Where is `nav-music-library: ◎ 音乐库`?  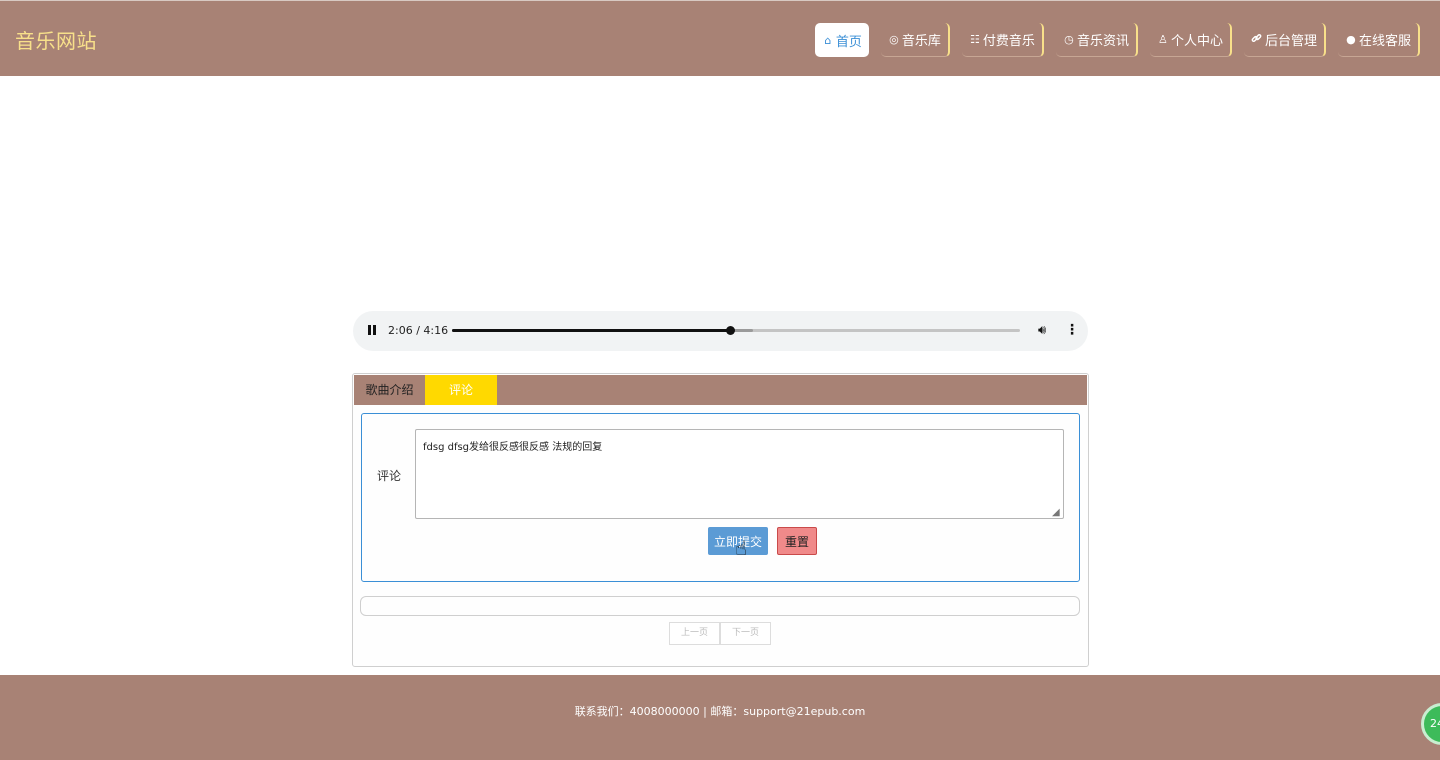
nav-music-library: ◎ 音乐库 is located at coordinates (915, 40).